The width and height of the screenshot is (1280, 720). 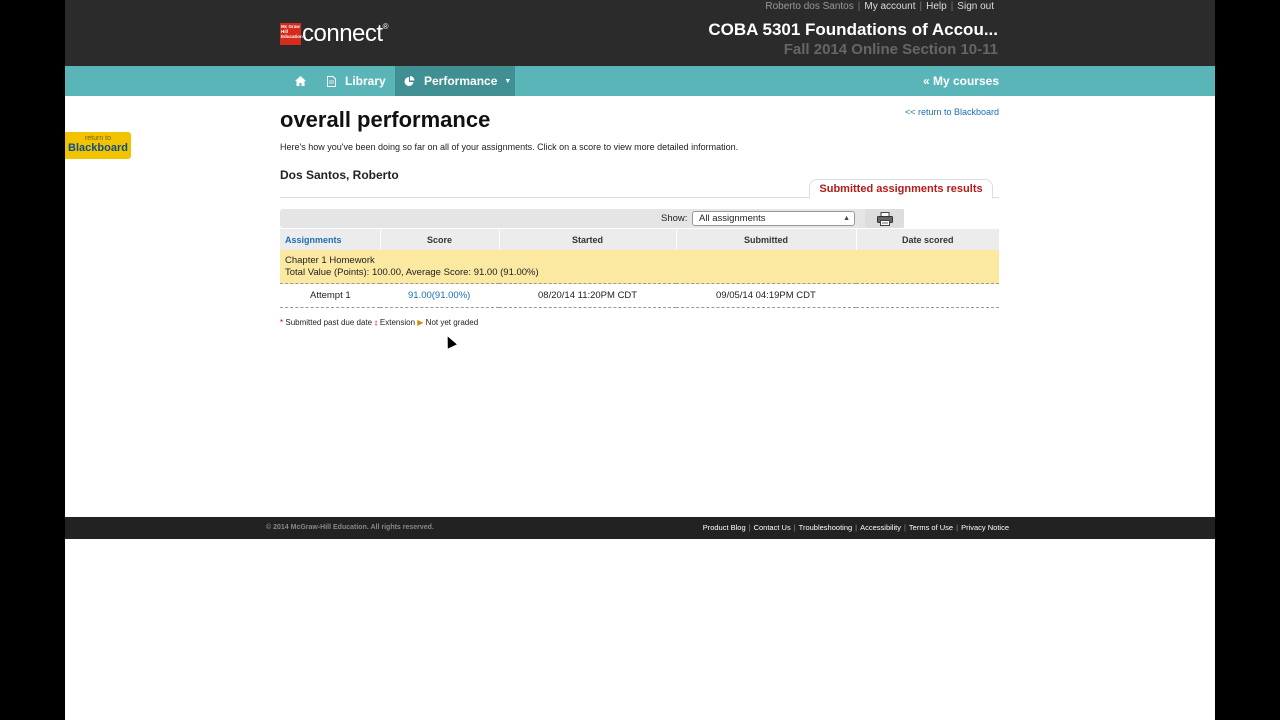 I want to click on bb-tab-line2: Blackboard, so click(x=98, y=148).